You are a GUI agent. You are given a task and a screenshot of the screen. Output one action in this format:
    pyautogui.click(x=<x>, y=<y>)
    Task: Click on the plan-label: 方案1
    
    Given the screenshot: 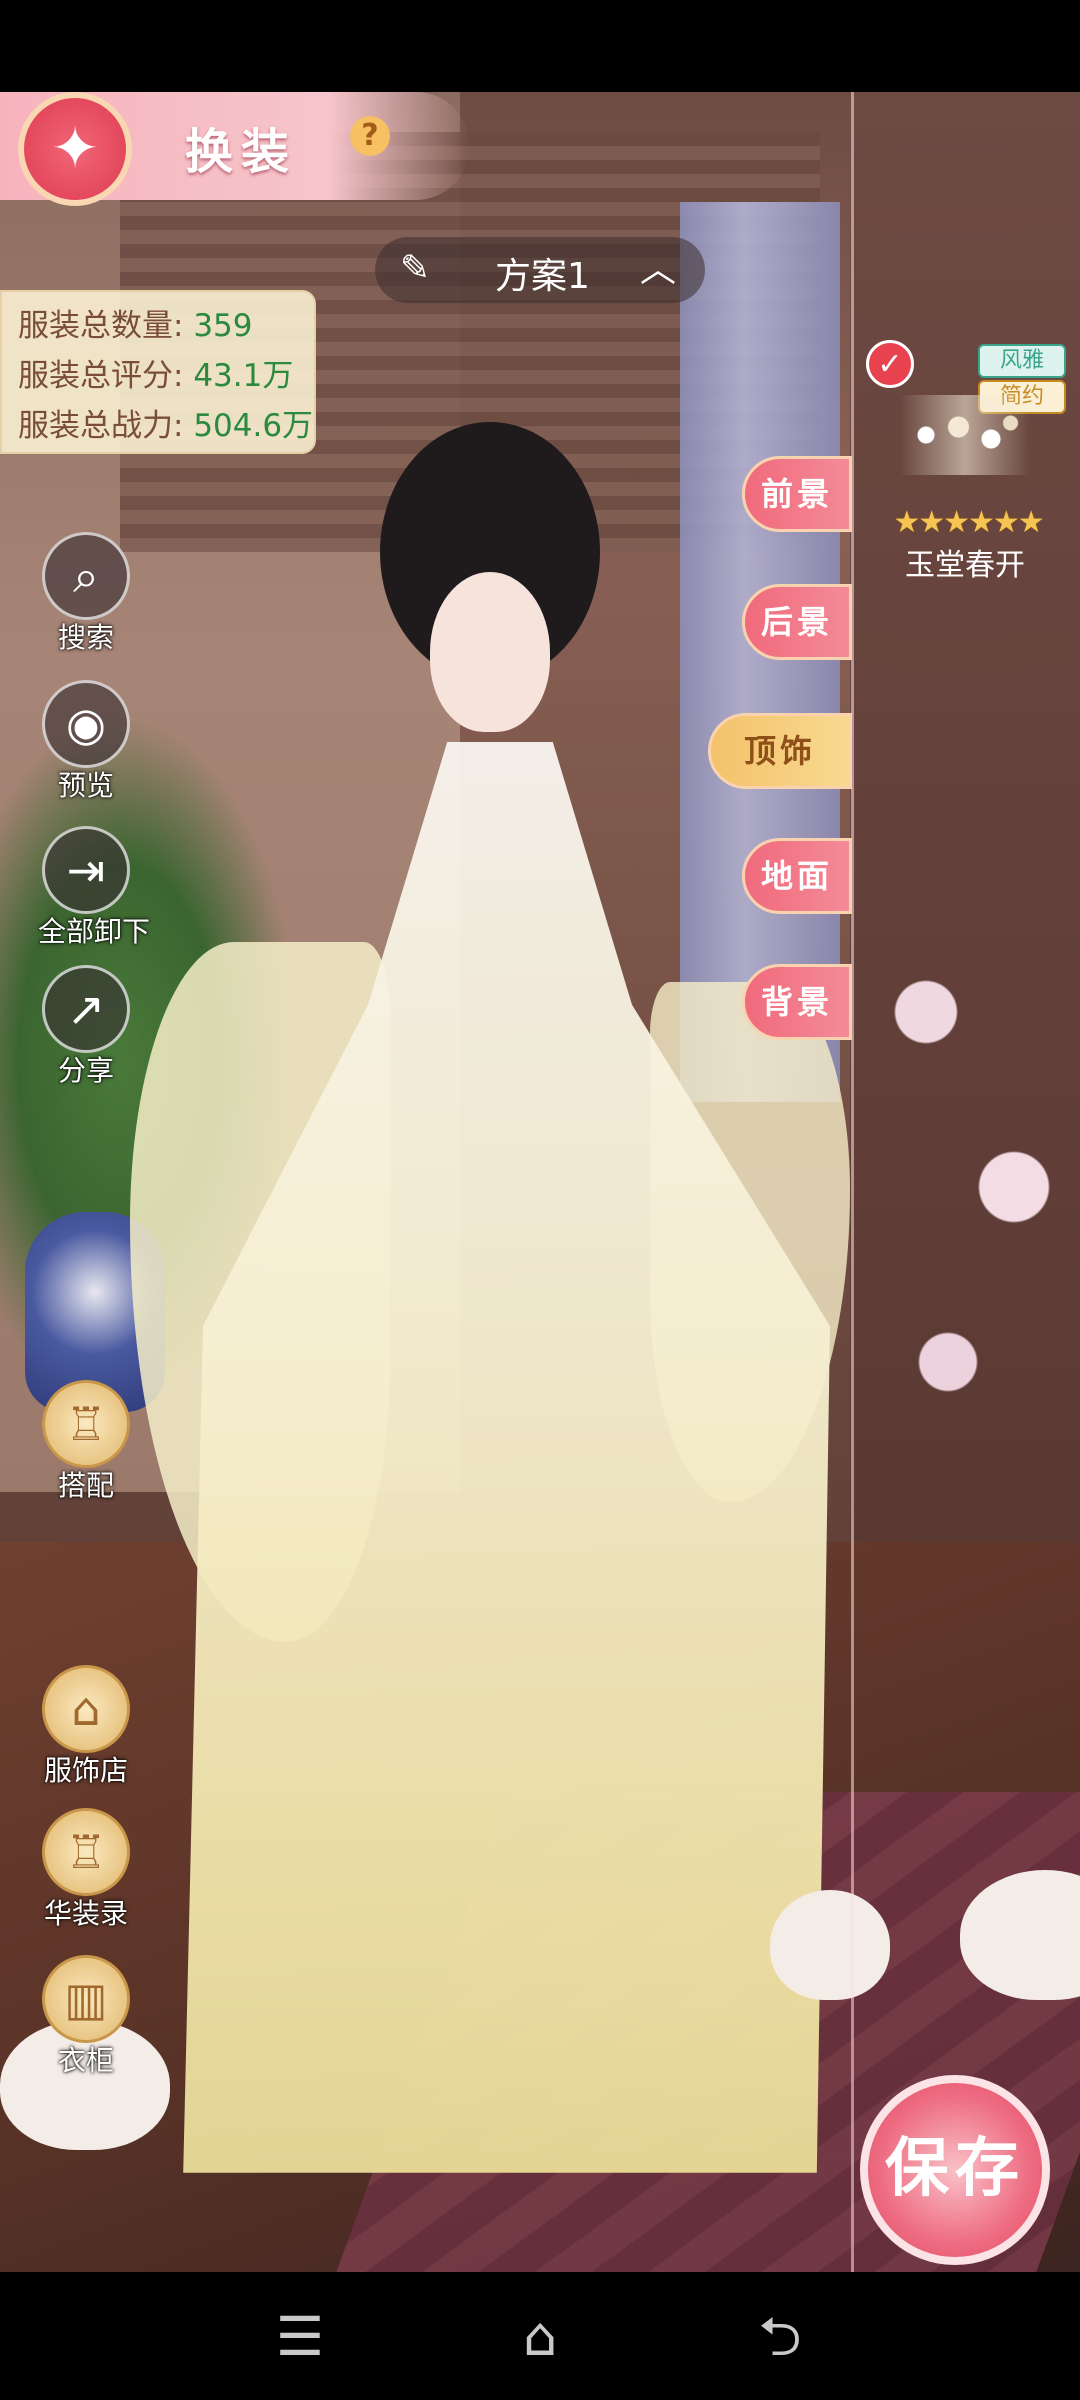 What is the action you would take?
    pyautogui.click(x=542, y=276)
    